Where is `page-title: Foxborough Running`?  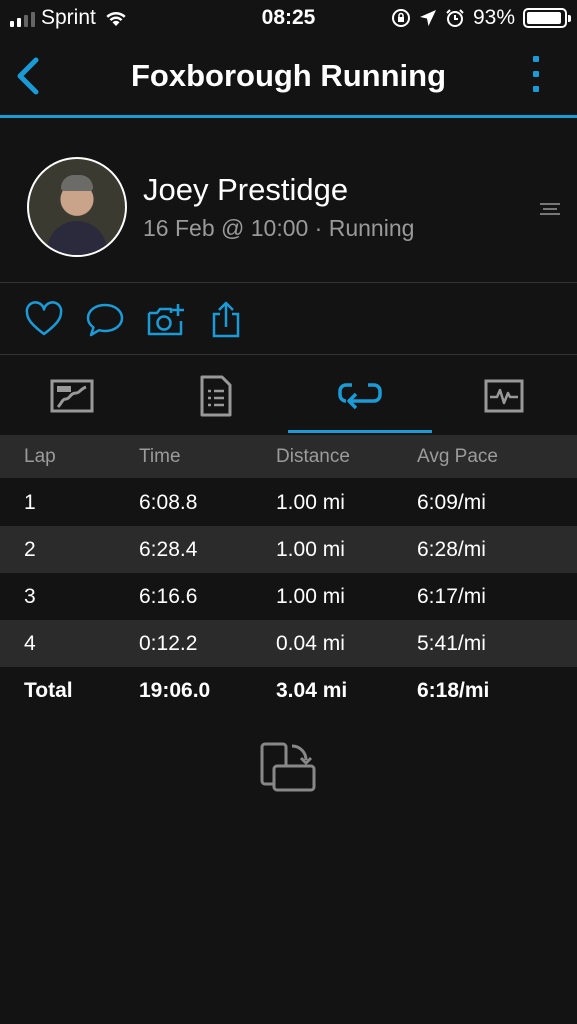 page-title: Foxborough Running is located at coordinates (288, 75).